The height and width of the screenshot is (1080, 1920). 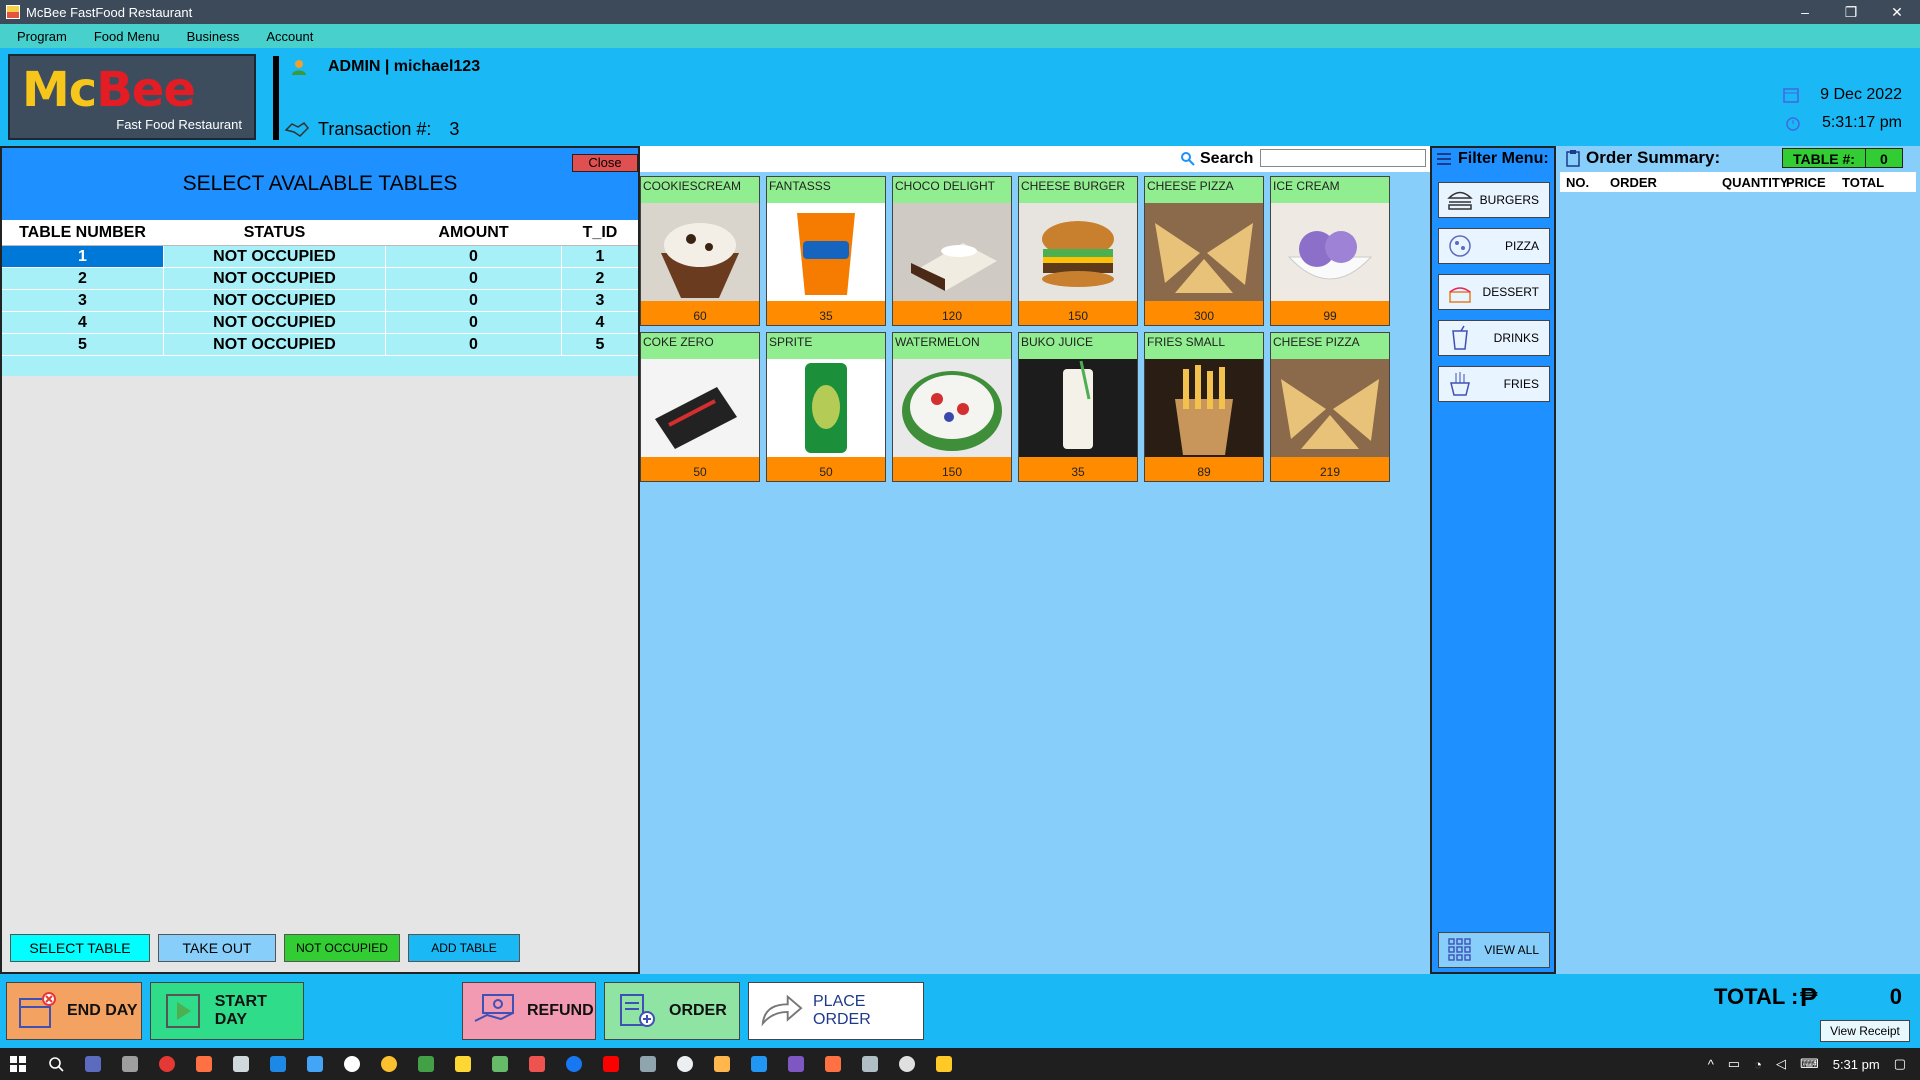 What do you see at coordinates (18, 1064) in the screenshot?
I see `windows-start-icon` at bounding box center [18, 1064].